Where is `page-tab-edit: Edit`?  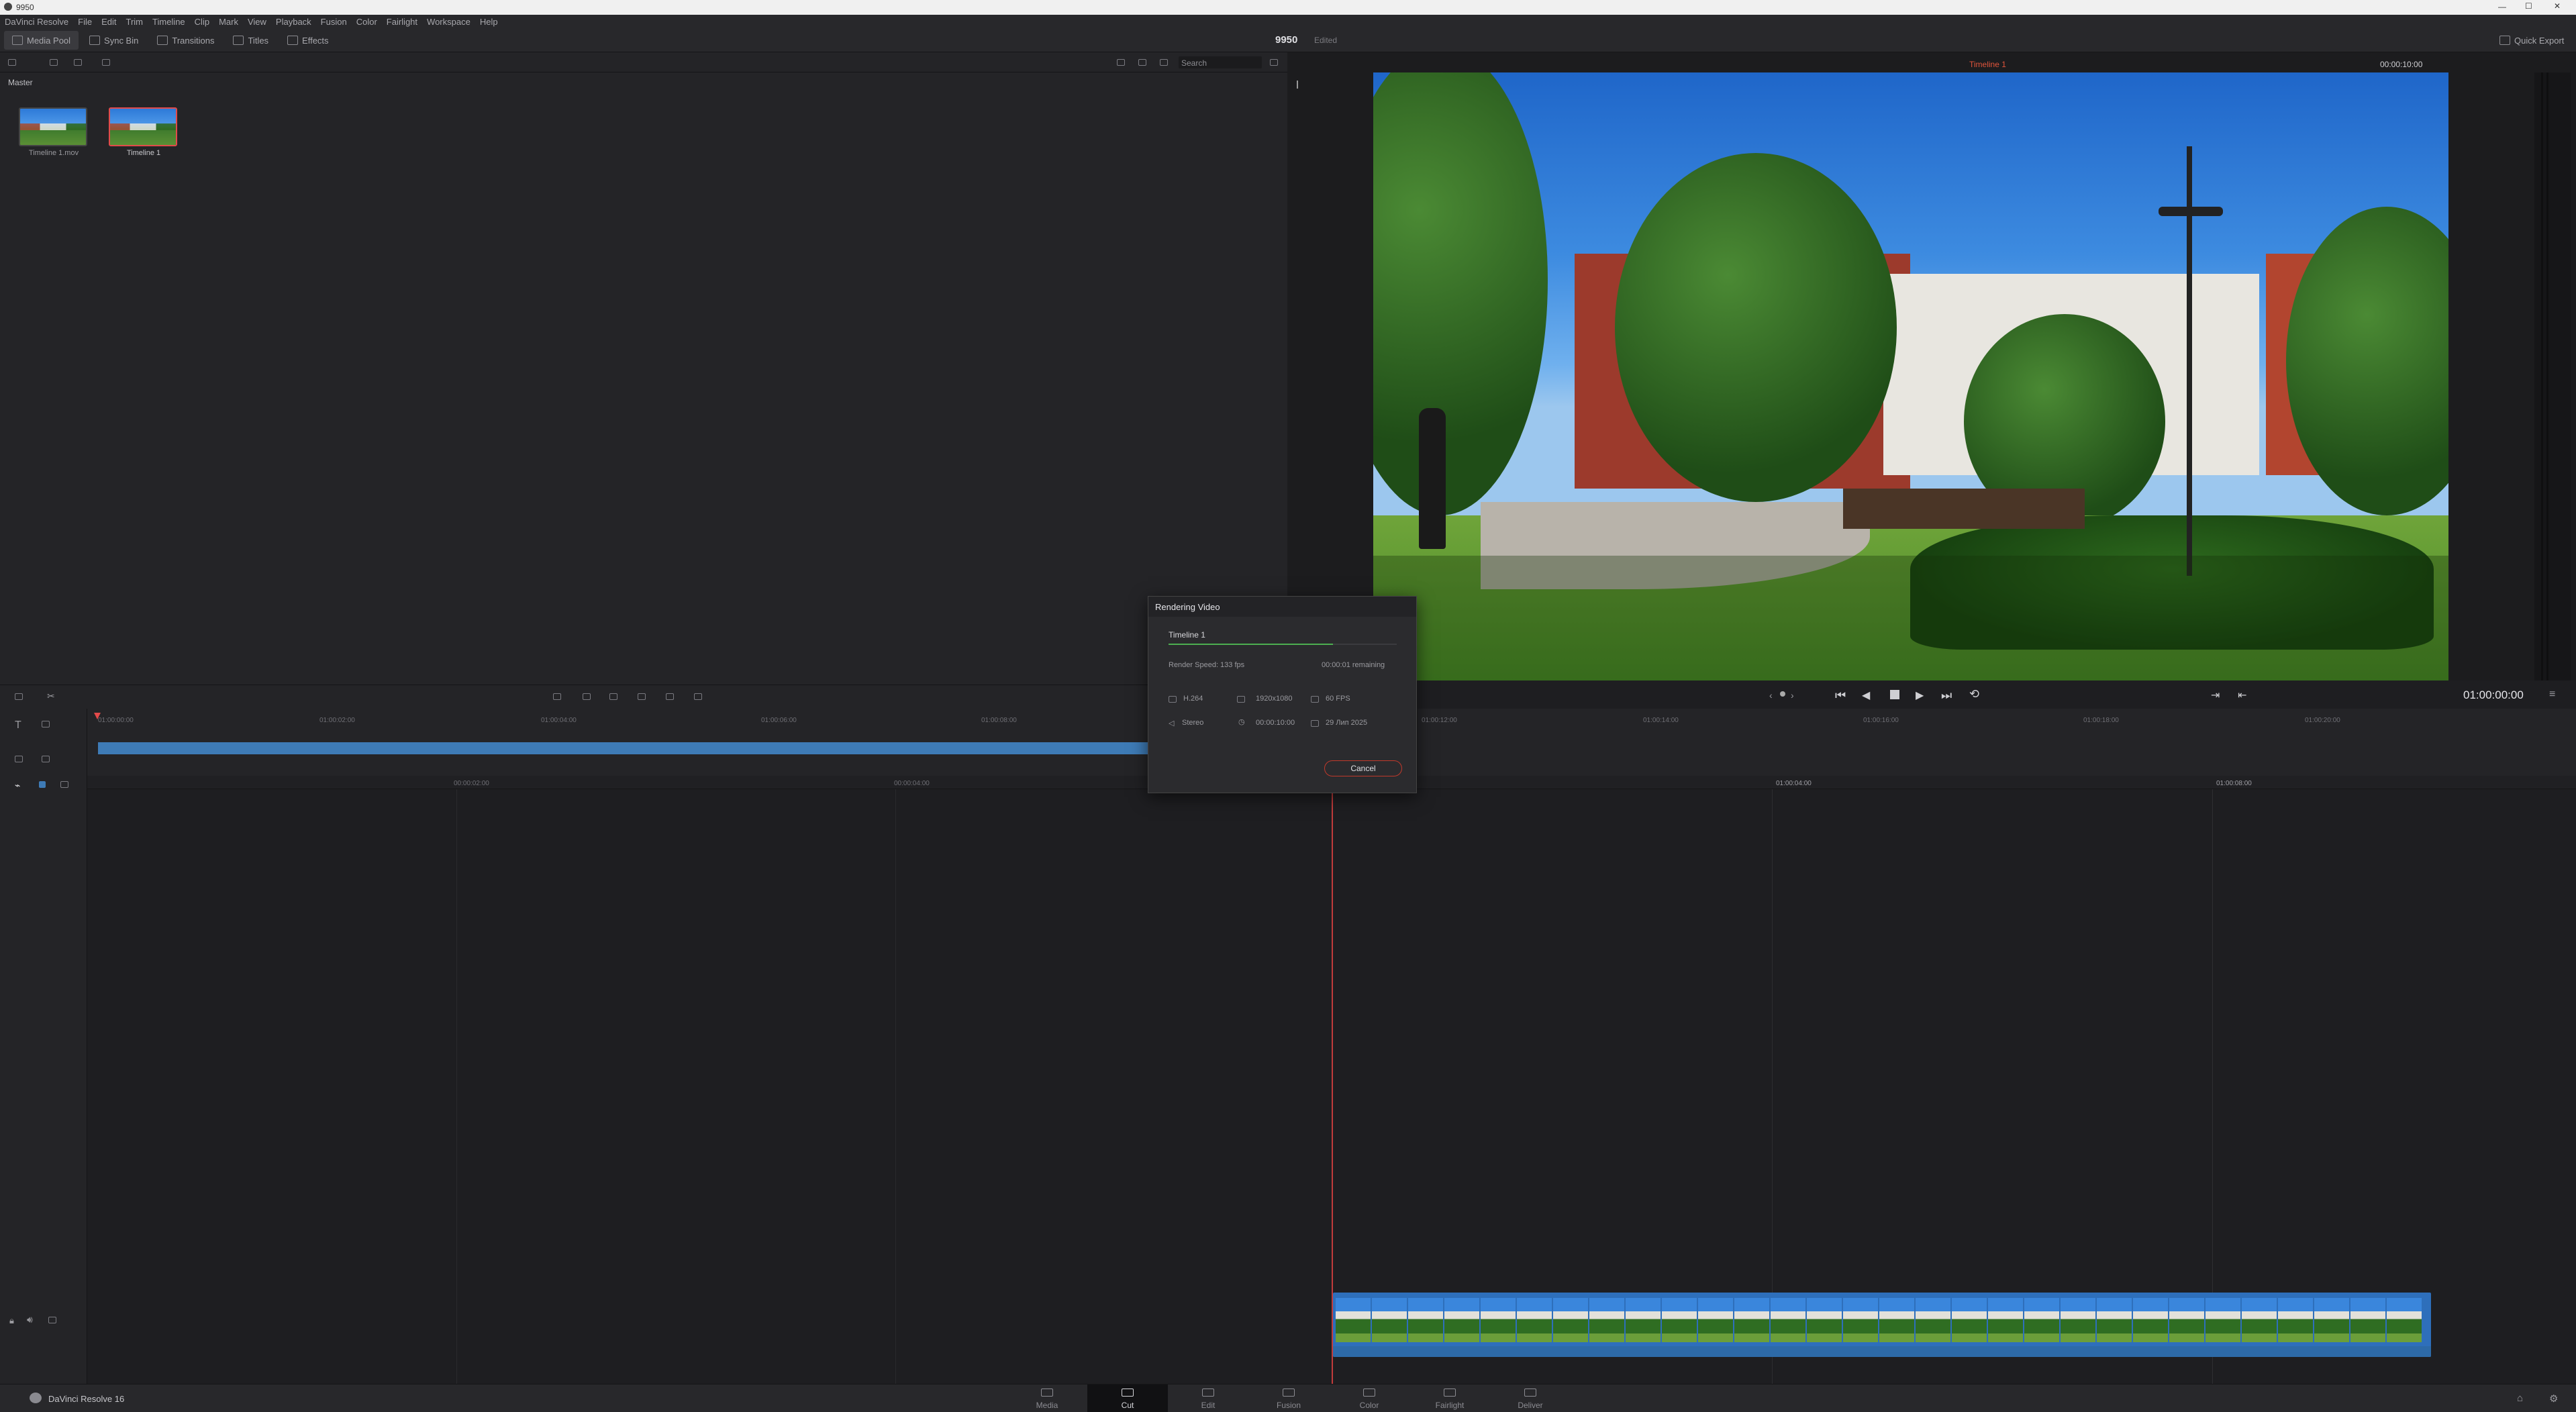
page-tab-edit: Edit is located at coordinates (1208, 1398).